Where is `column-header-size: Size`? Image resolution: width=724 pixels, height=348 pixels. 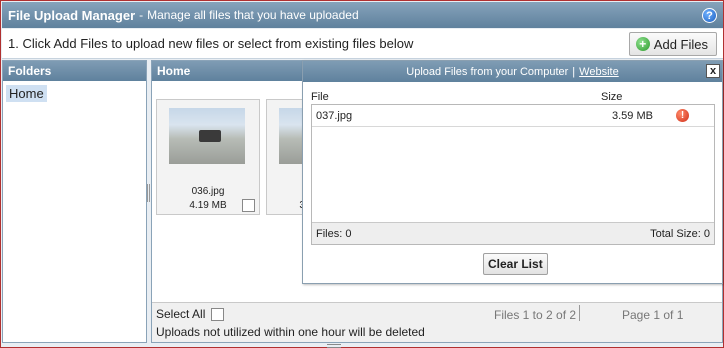 column-header-size: Size is located at coordinates (612, 97).